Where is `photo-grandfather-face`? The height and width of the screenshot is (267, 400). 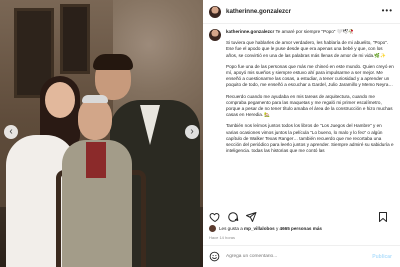 photo-grandfather-face is located at coordinates (95, 119).